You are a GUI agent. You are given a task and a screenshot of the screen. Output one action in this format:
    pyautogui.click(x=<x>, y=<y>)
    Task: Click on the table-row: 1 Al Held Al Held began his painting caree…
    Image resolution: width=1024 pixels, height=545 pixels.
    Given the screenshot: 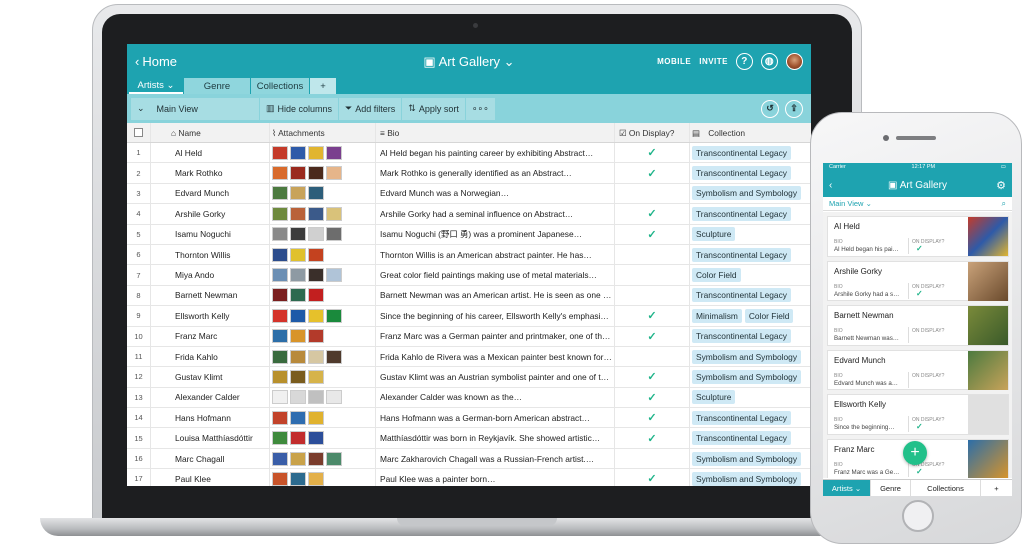 What is the action you would take?
    pyautogui.click(x=469, y=153)
    